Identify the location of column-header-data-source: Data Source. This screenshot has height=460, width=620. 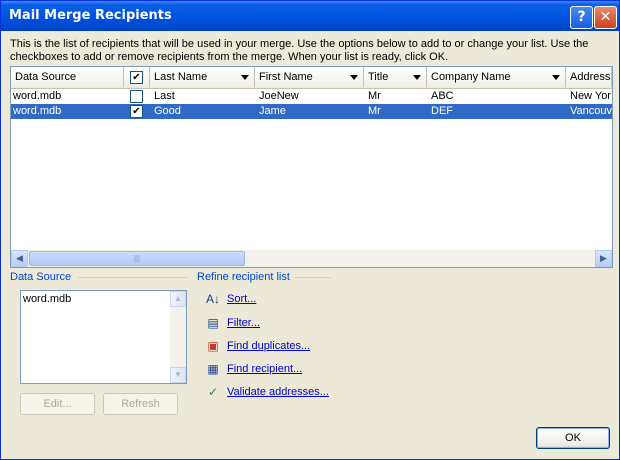
(67, 77).